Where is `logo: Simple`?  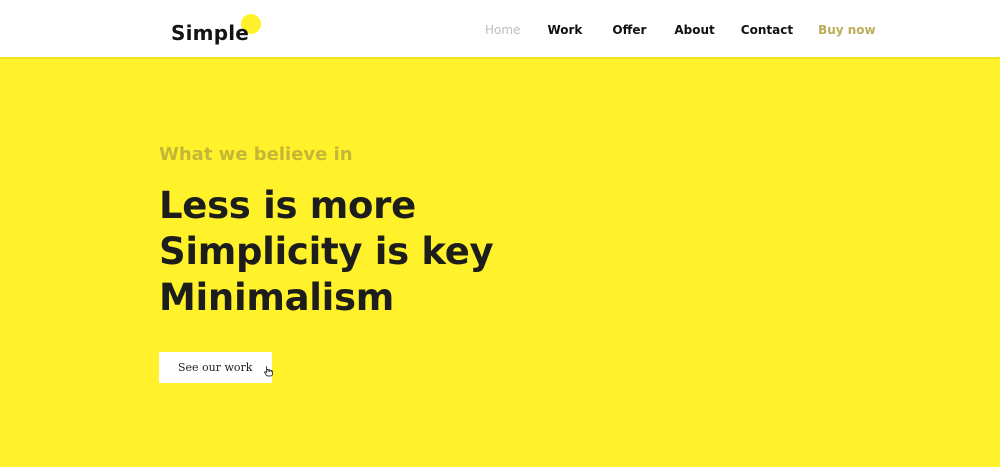 logo: Simple is located at coordinates (216, 30).